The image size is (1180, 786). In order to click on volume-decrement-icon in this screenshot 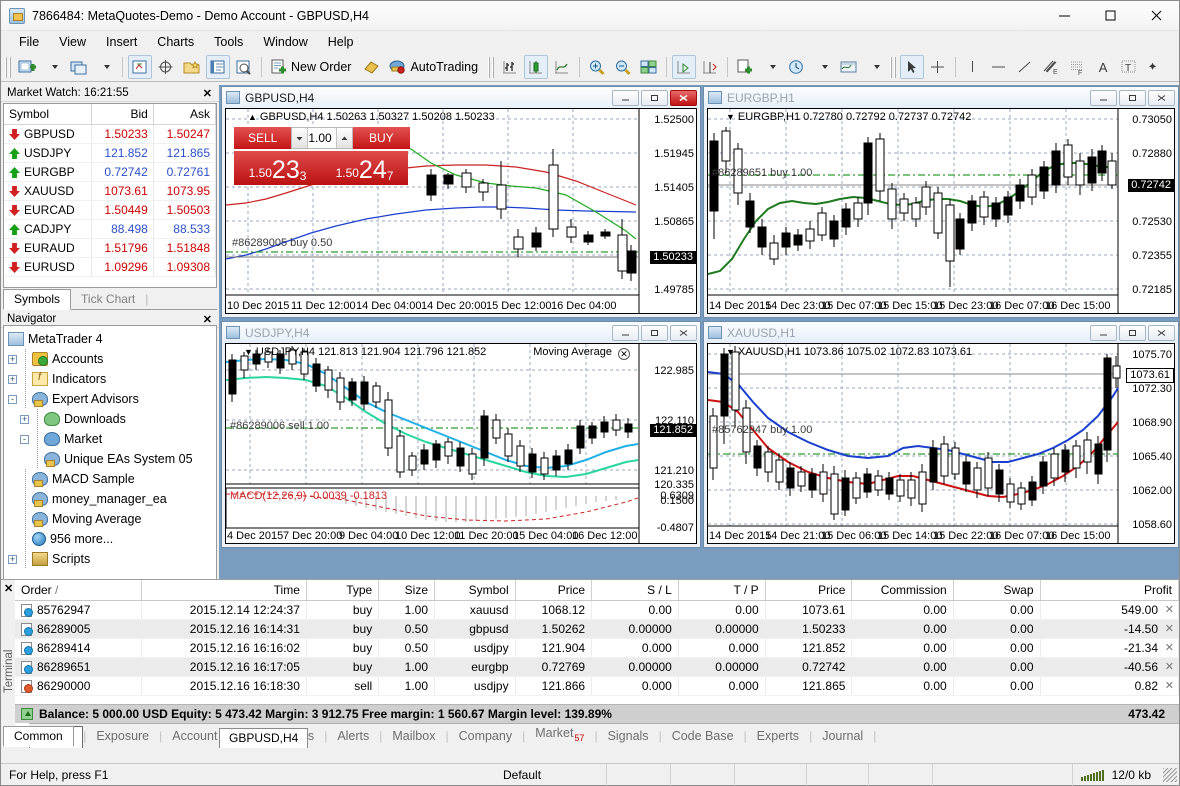, I will do `click(300, 138)`.